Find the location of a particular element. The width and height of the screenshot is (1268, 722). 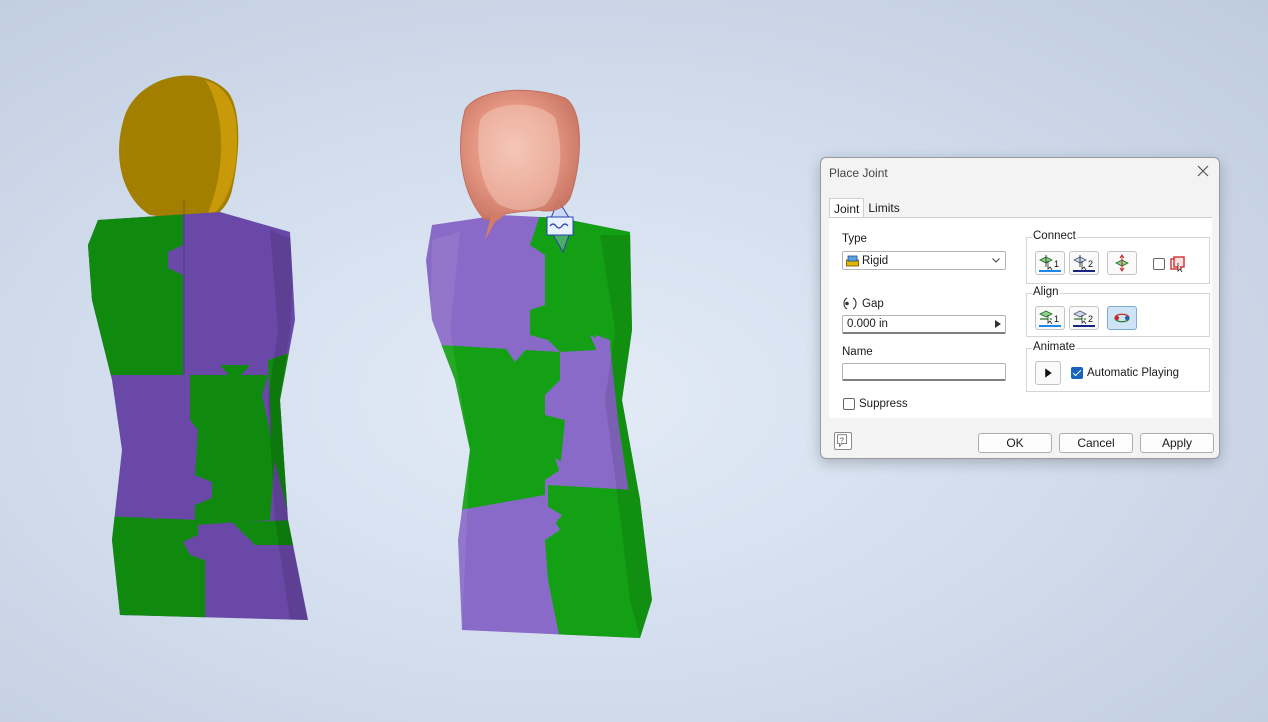

isolate-components-icon is located at coordinates (1178, 264).